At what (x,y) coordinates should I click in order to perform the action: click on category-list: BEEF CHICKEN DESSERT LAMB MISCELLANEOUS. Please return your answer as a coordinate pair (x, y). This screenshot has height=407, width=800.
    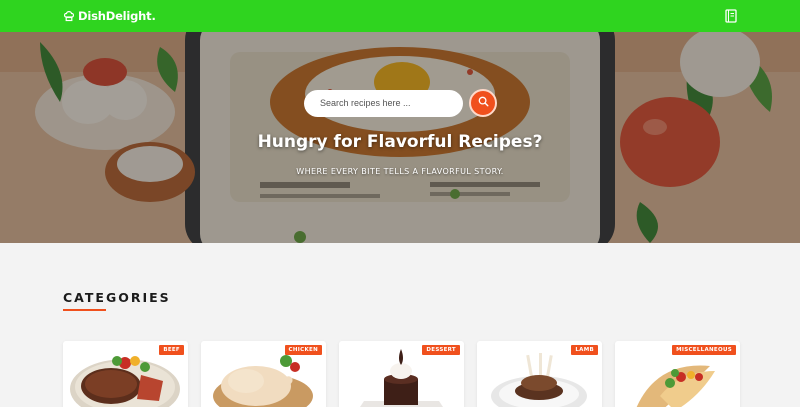
    Looking at the image, I should click on (401, 374).